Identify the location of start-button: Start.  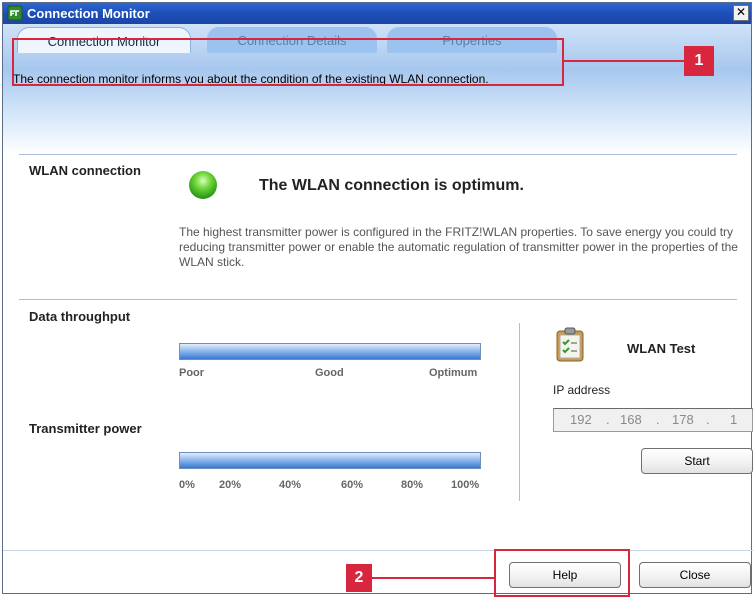
(697, 461).